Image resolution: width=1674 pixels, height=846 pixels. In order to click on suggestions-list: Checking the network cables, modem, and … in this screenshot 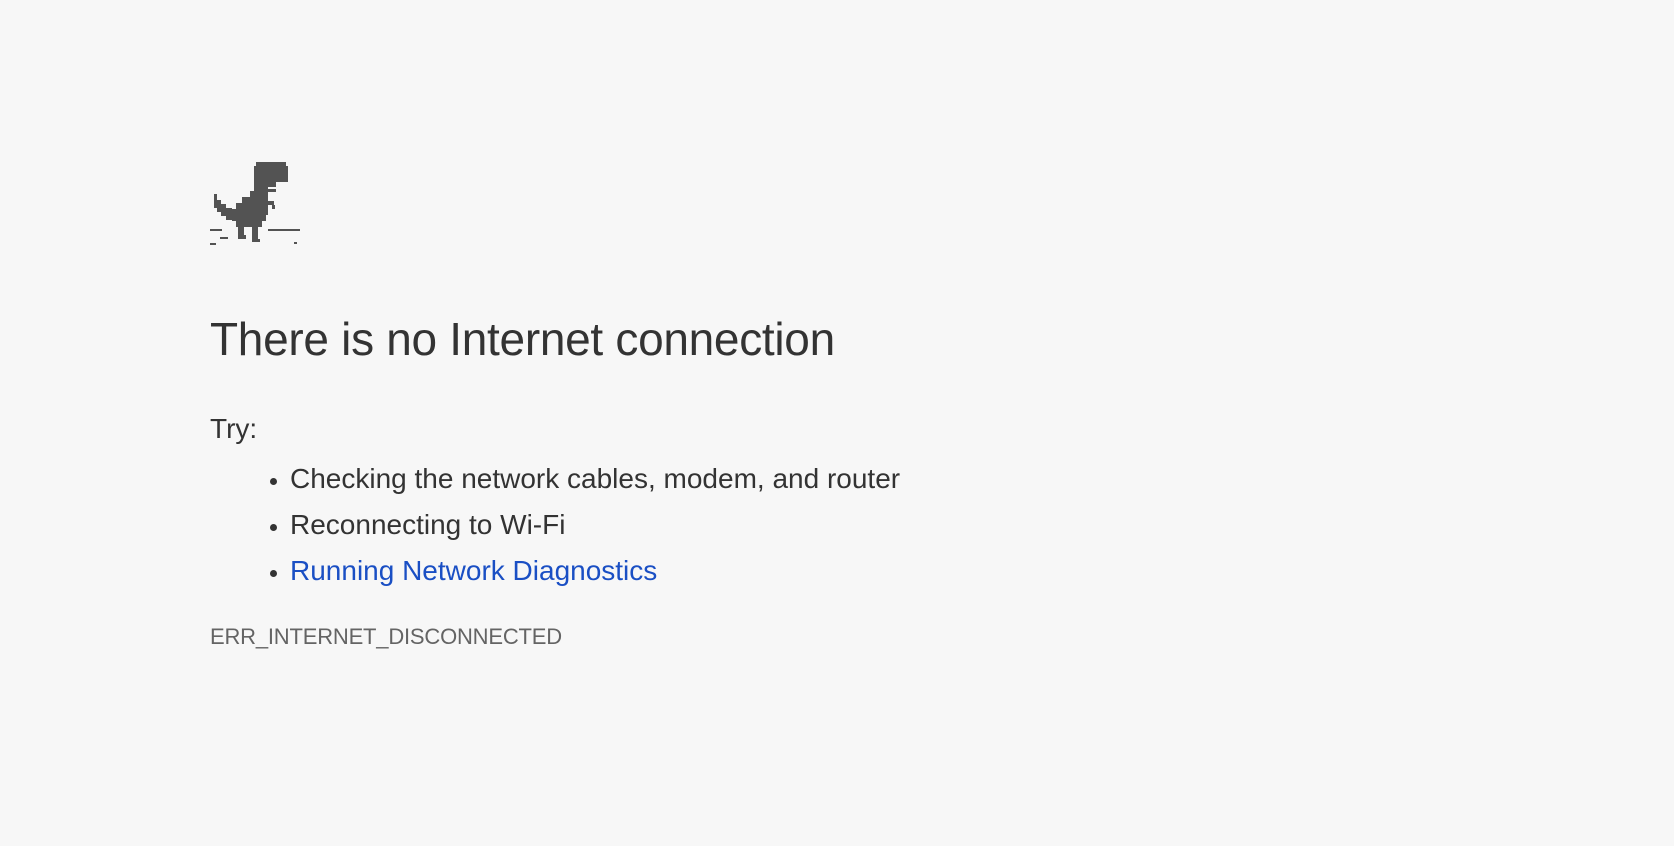, I will do `click(555, 525)`.